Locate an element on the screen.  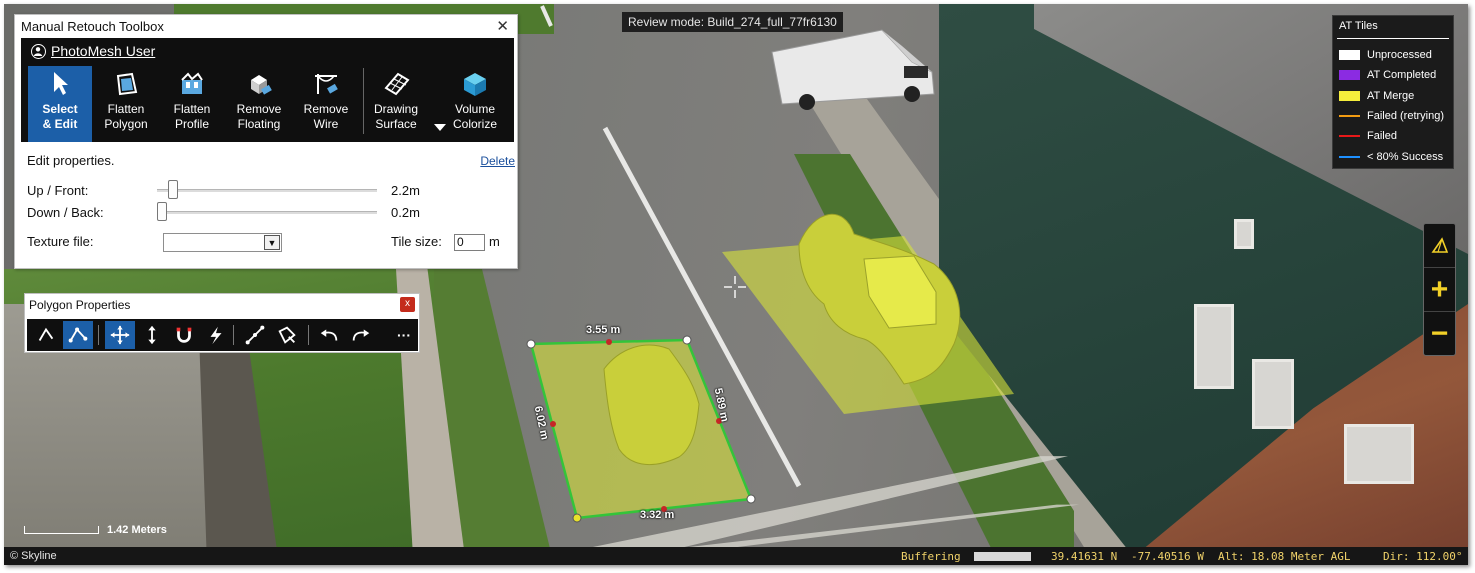
polygon-properties-panel: Polygon Properties x ··· is located at coordinates (222, 323).